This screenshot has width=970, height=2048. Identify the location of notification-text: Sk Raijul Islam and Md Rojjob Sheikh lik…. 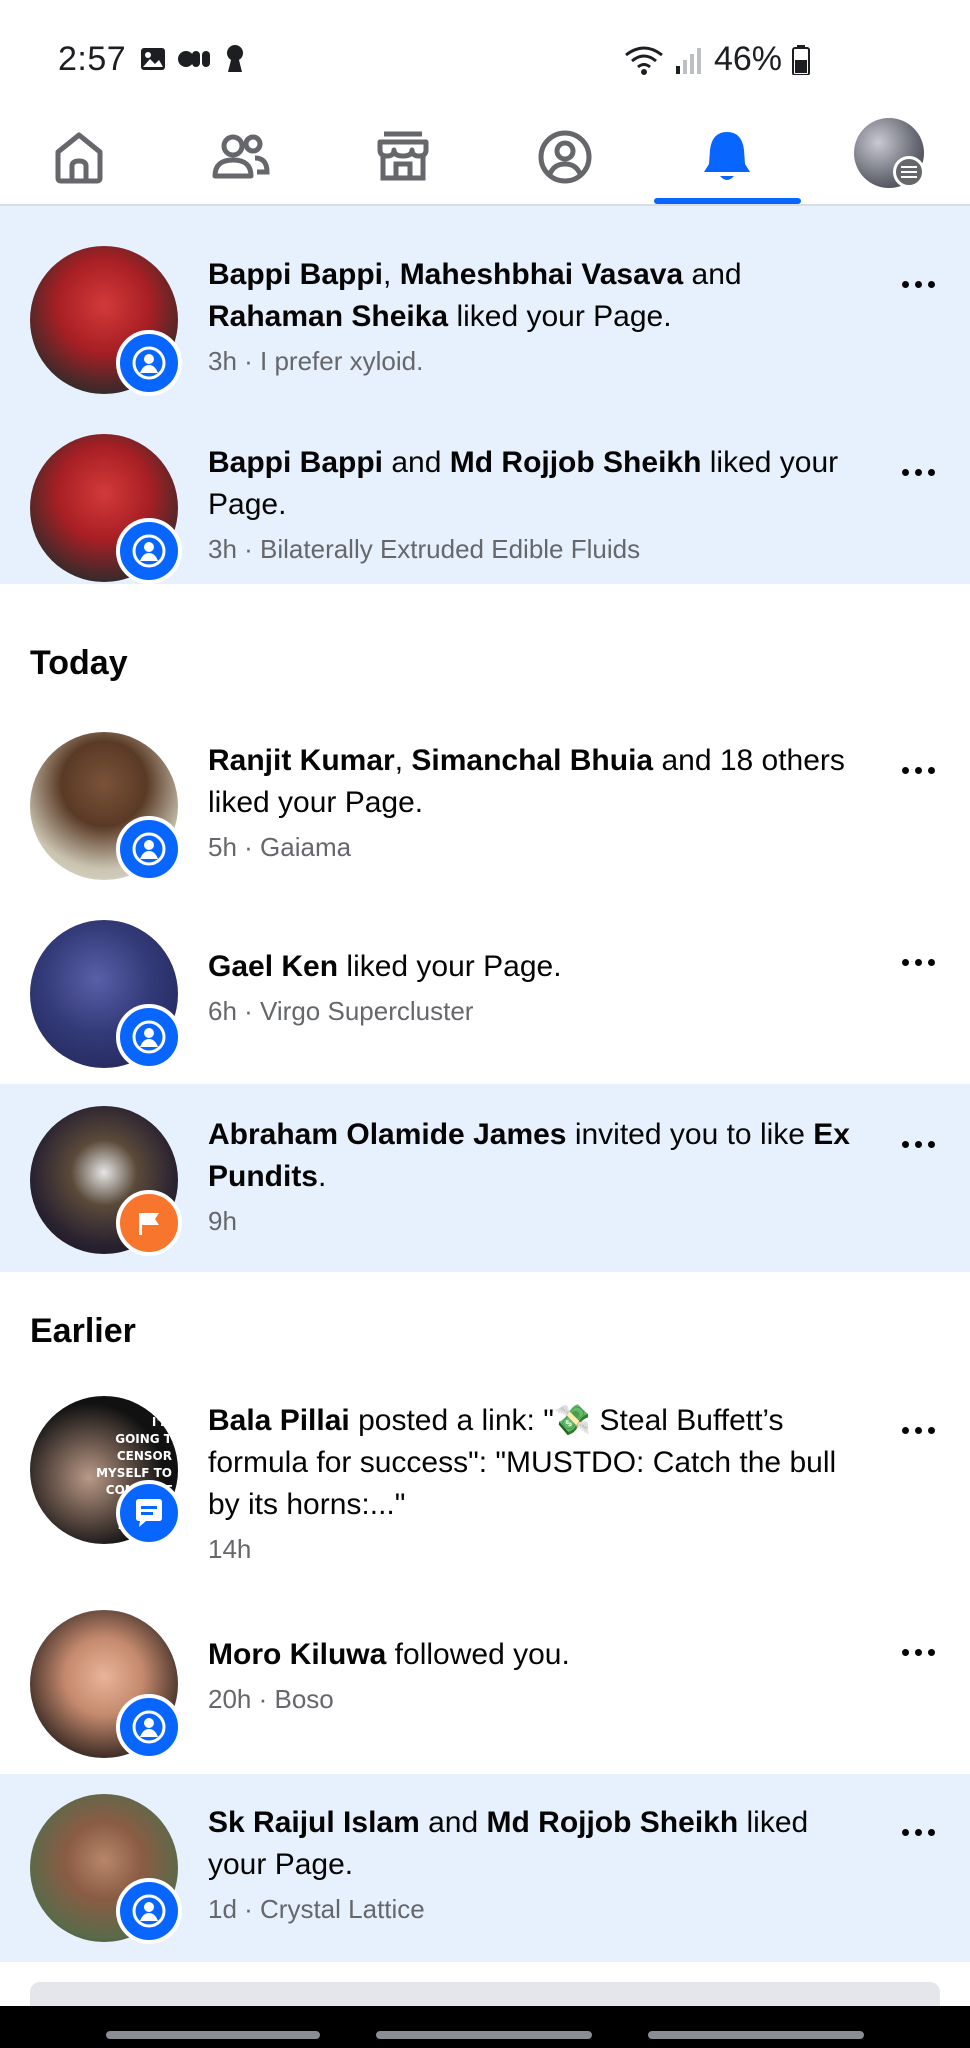
(538, 1844).